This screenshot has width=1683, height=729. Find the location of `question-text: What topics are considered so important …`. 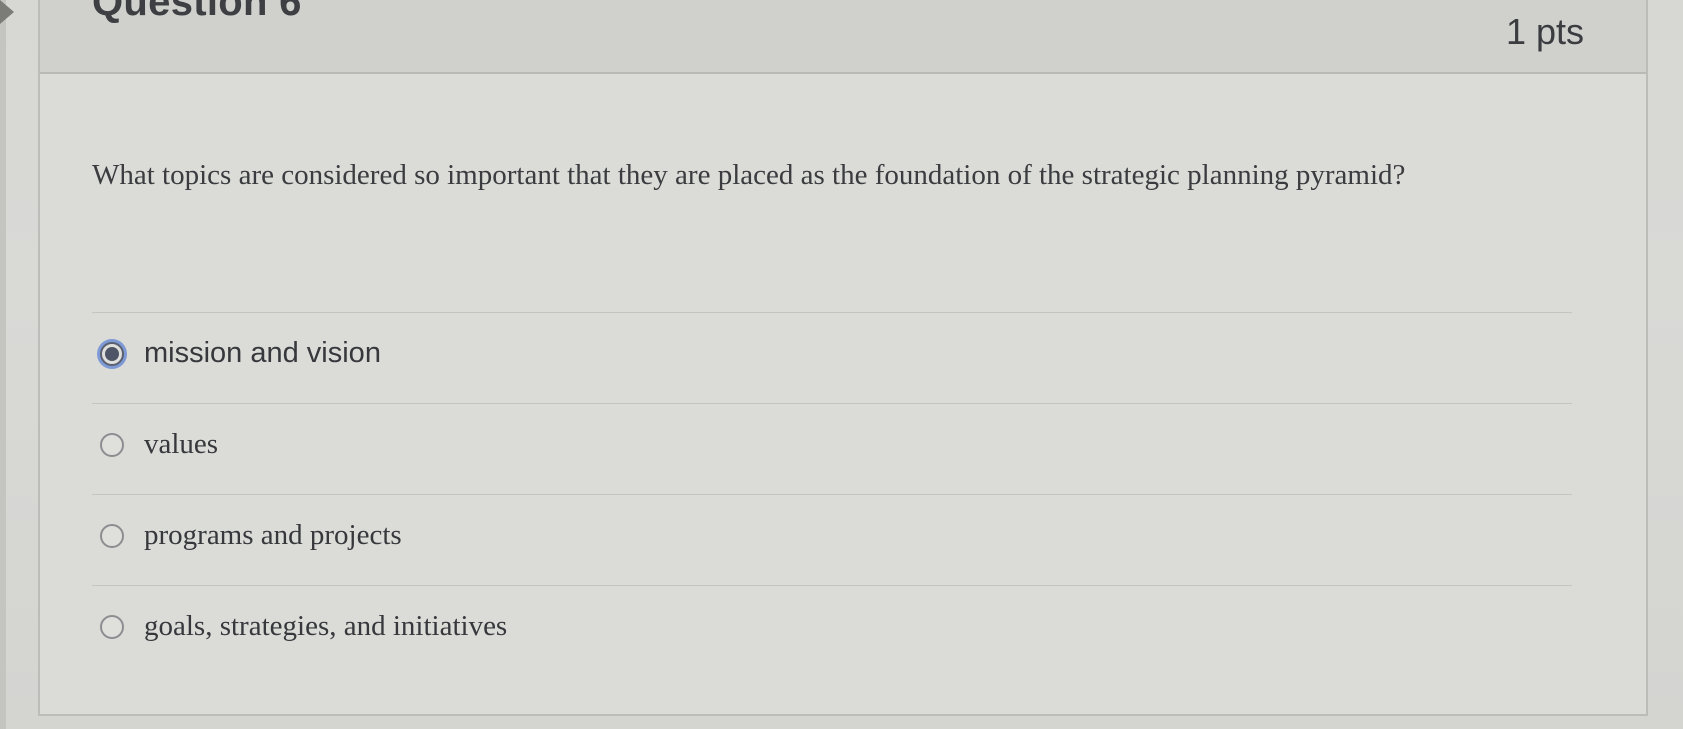

question-text: What topics are considered so important … is located at coordinates (749, 175).